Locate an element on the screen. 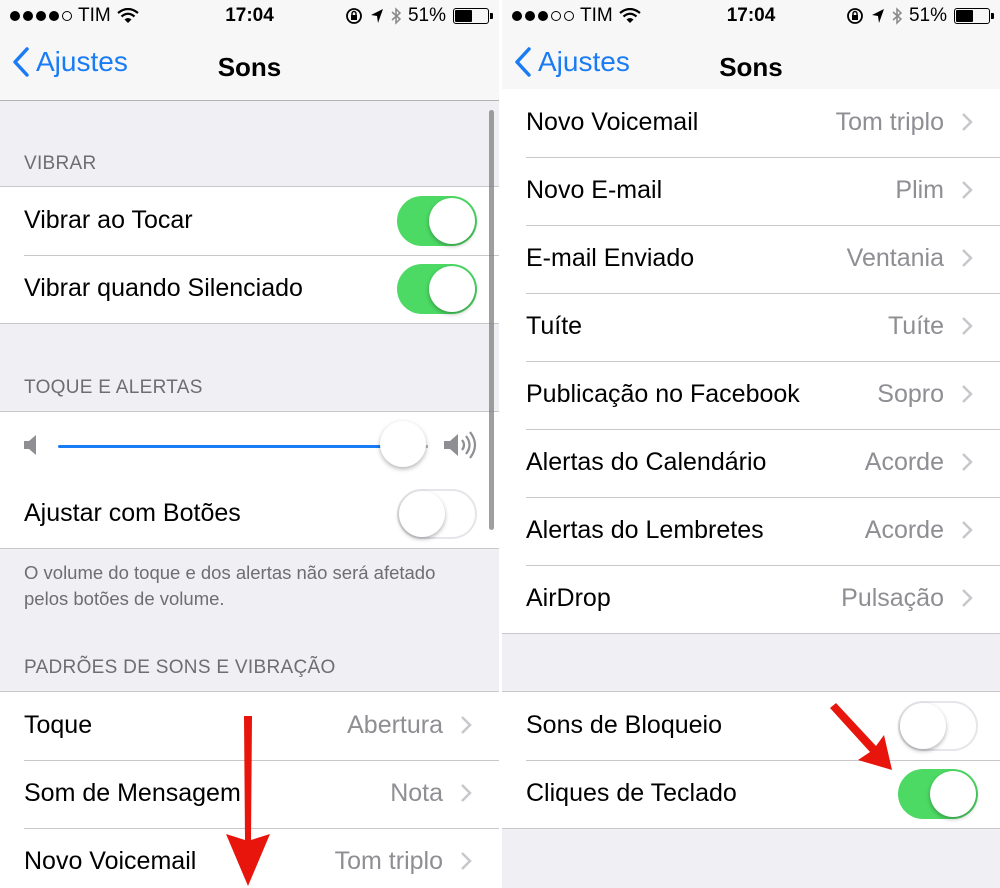 Image resolution: width=1000 pixels, height=888 pixels. sound-row-message: Som de Mensagem Nota is located at coordinates (249, 794).